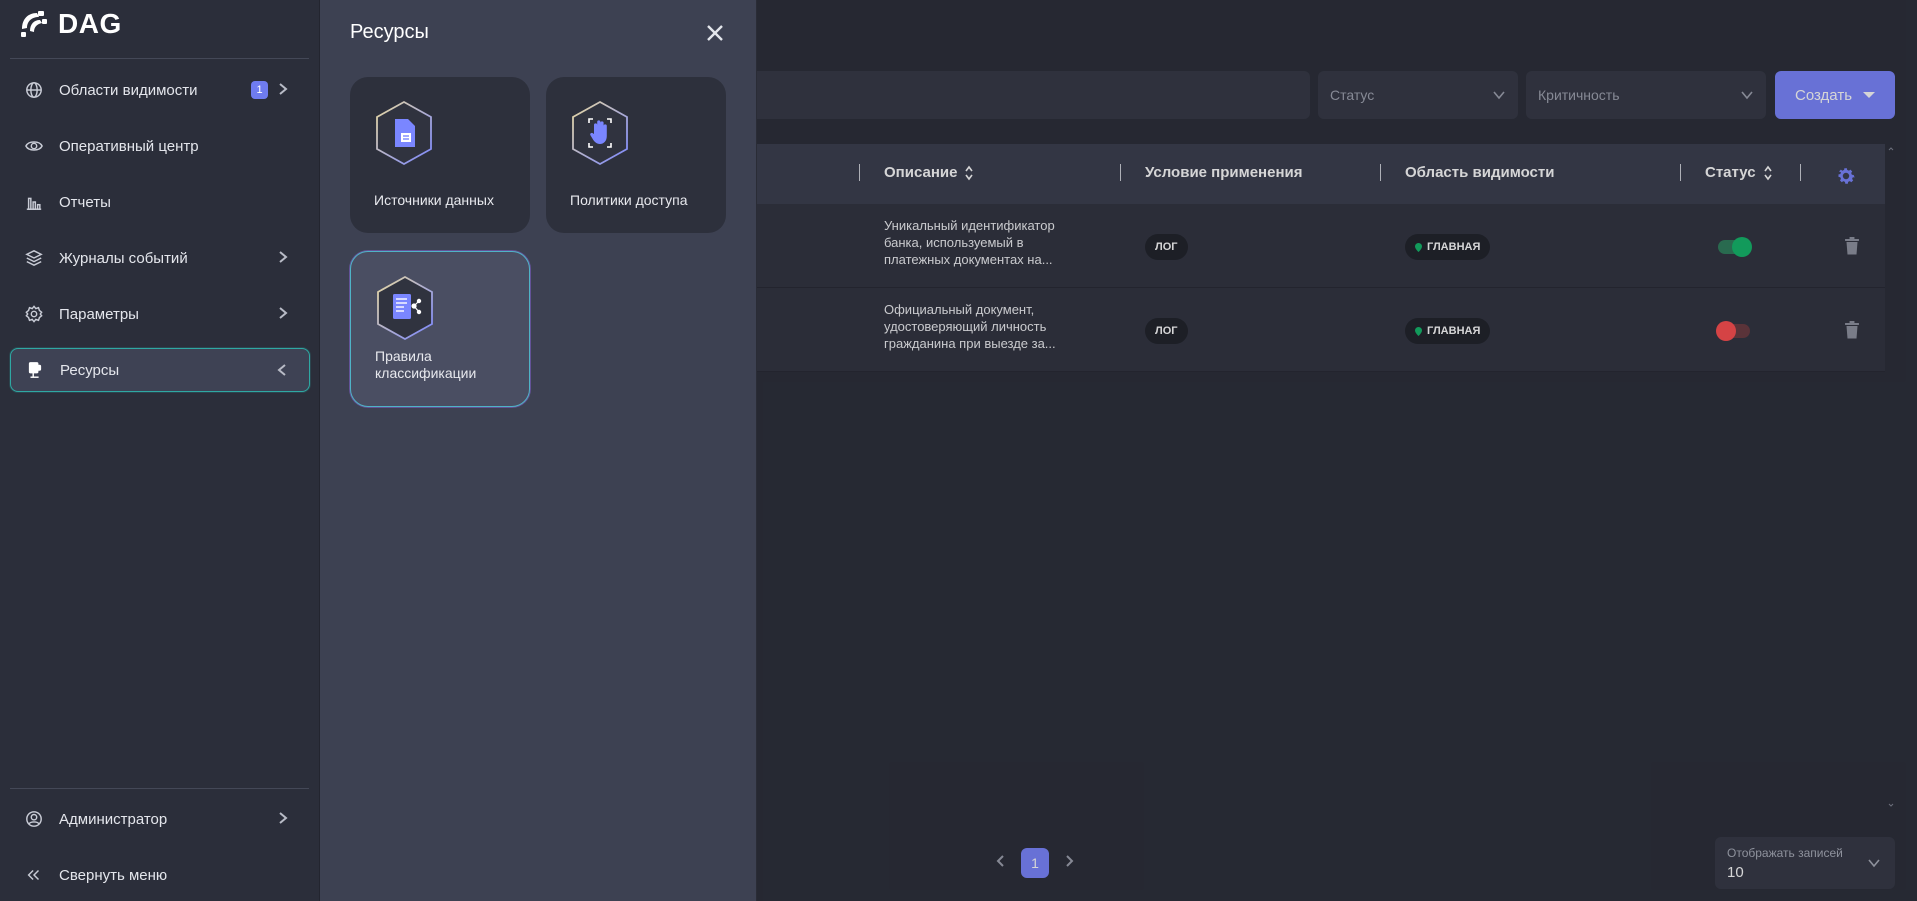  Describe the element at coordinates (34, 819) in the screenshot. I see `user-icon` at that location.